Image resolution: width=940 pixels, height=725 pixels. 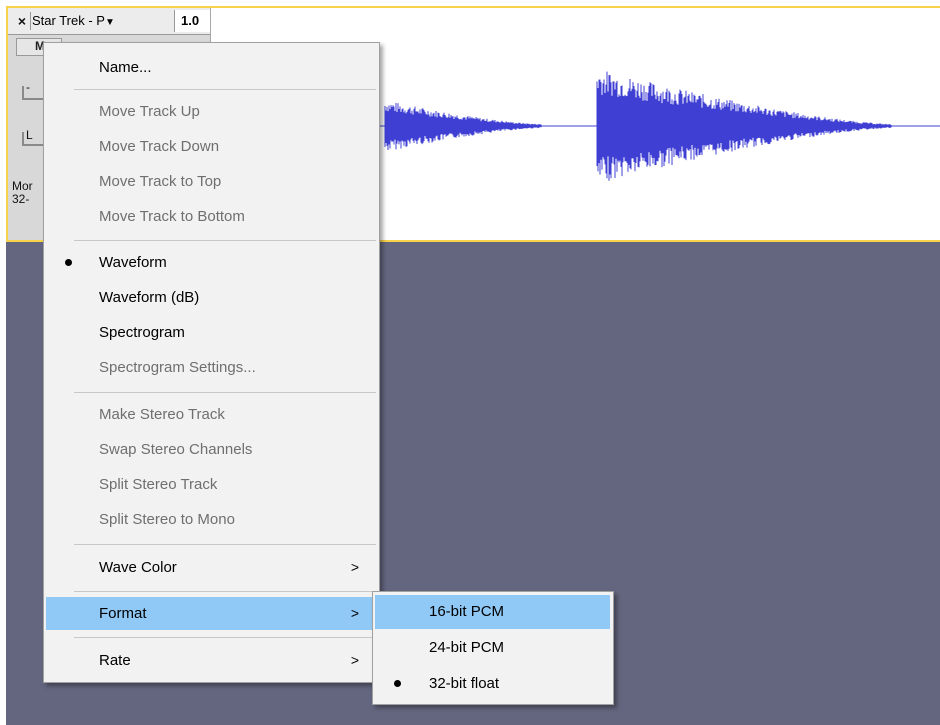 I want to click on menu-item-waveform-db: Waveform (dB), so click(x=211, y=297).